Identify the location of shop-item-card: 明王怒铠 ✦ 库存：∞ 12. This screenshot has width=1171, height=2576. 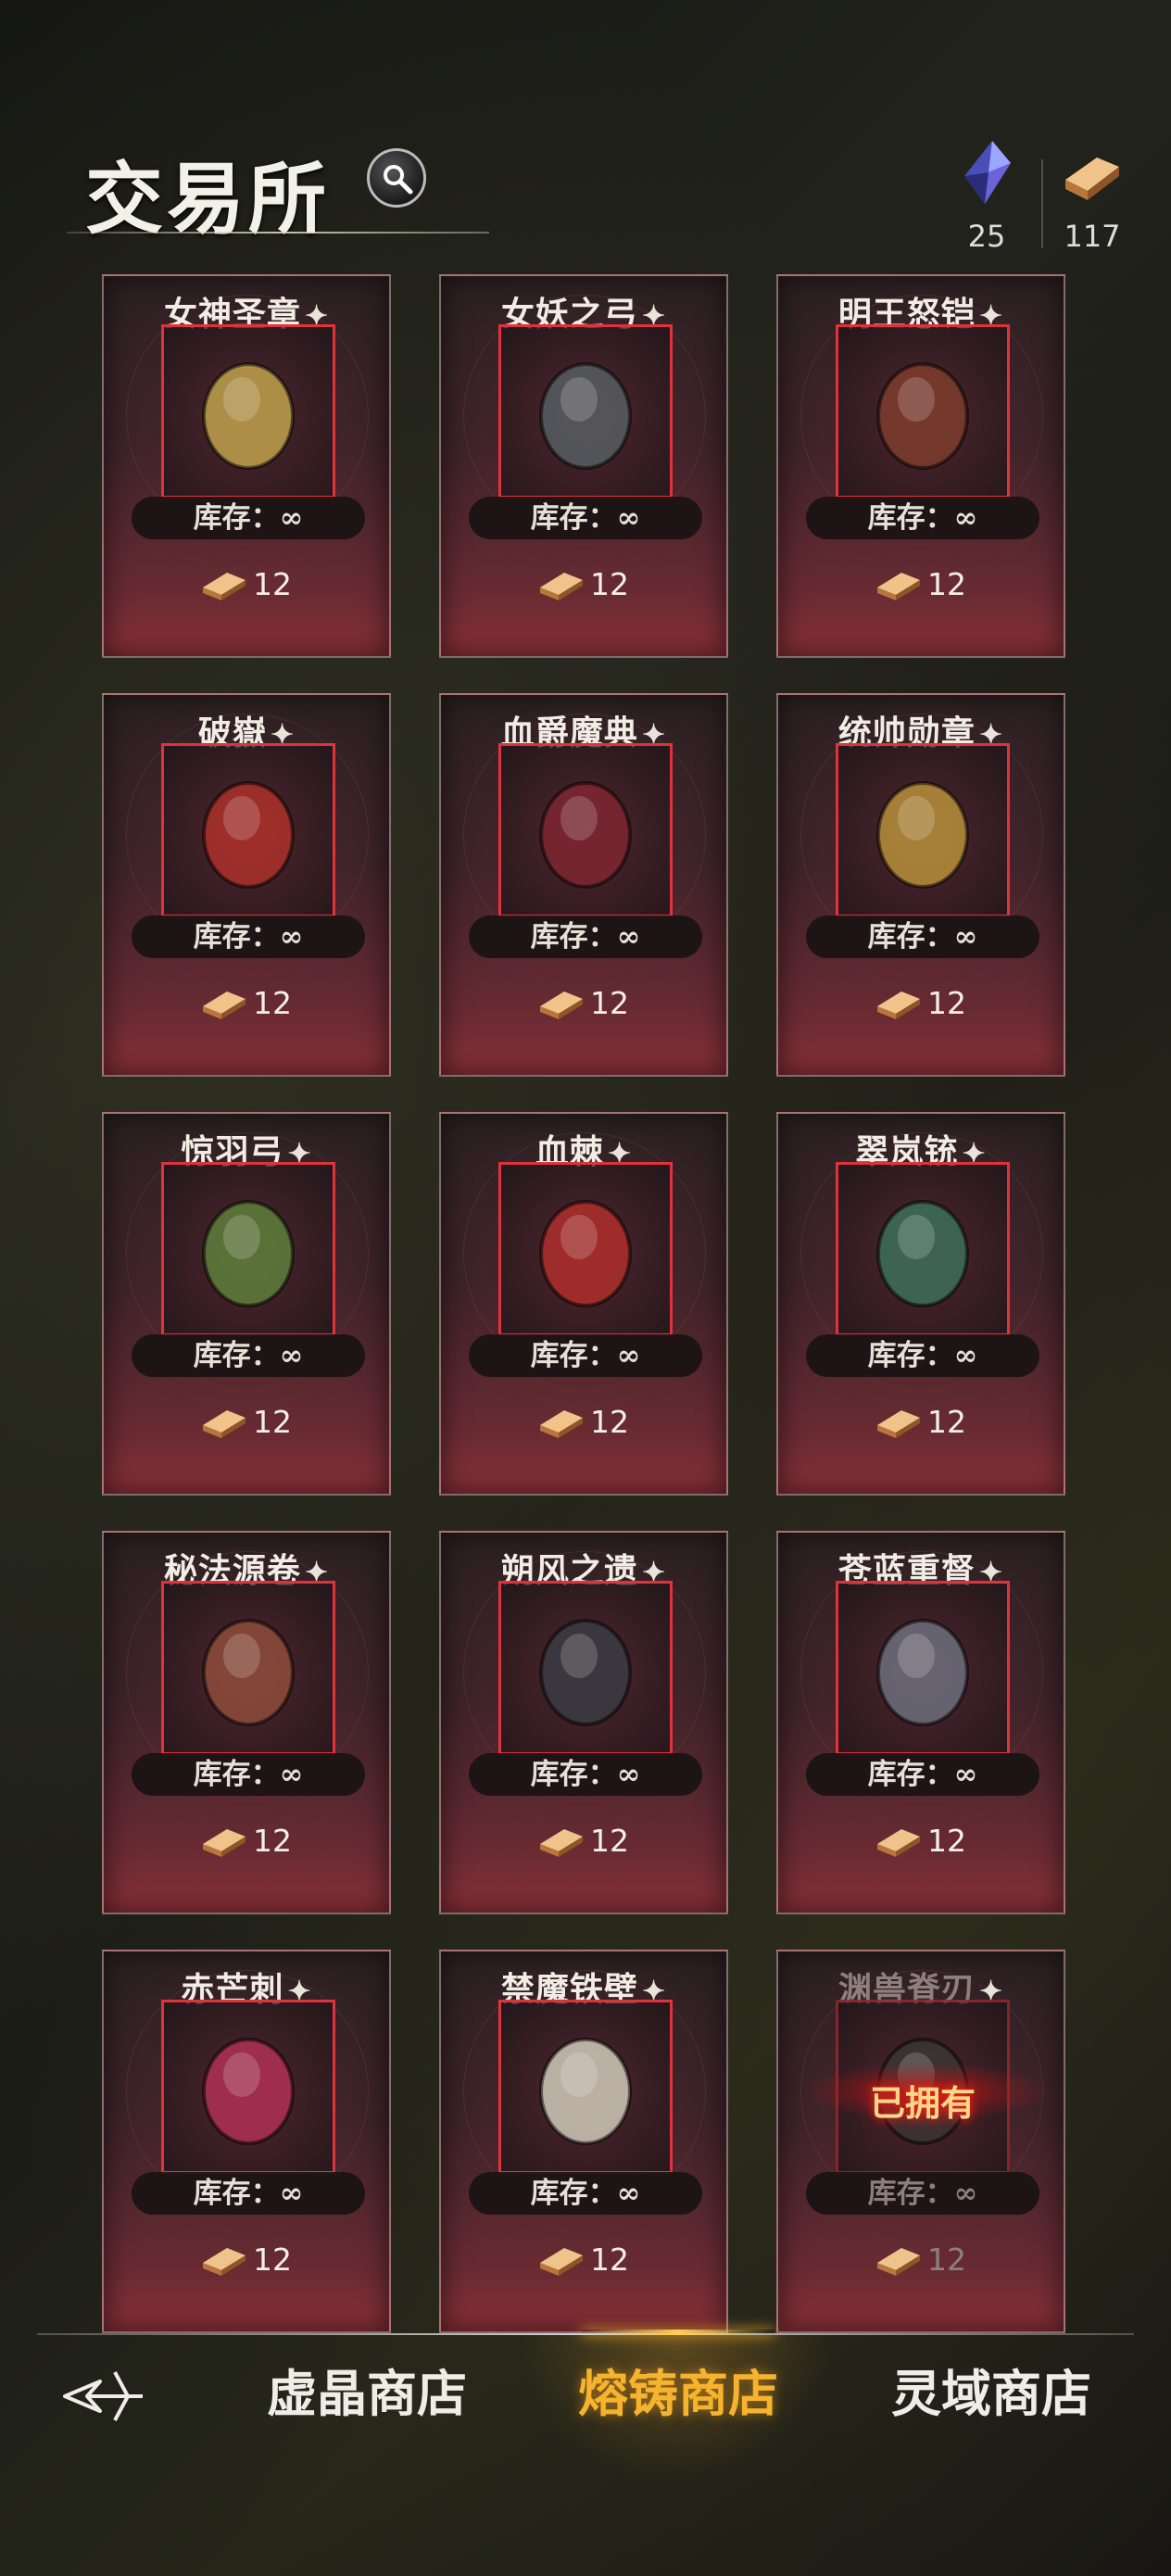
(921, 466).